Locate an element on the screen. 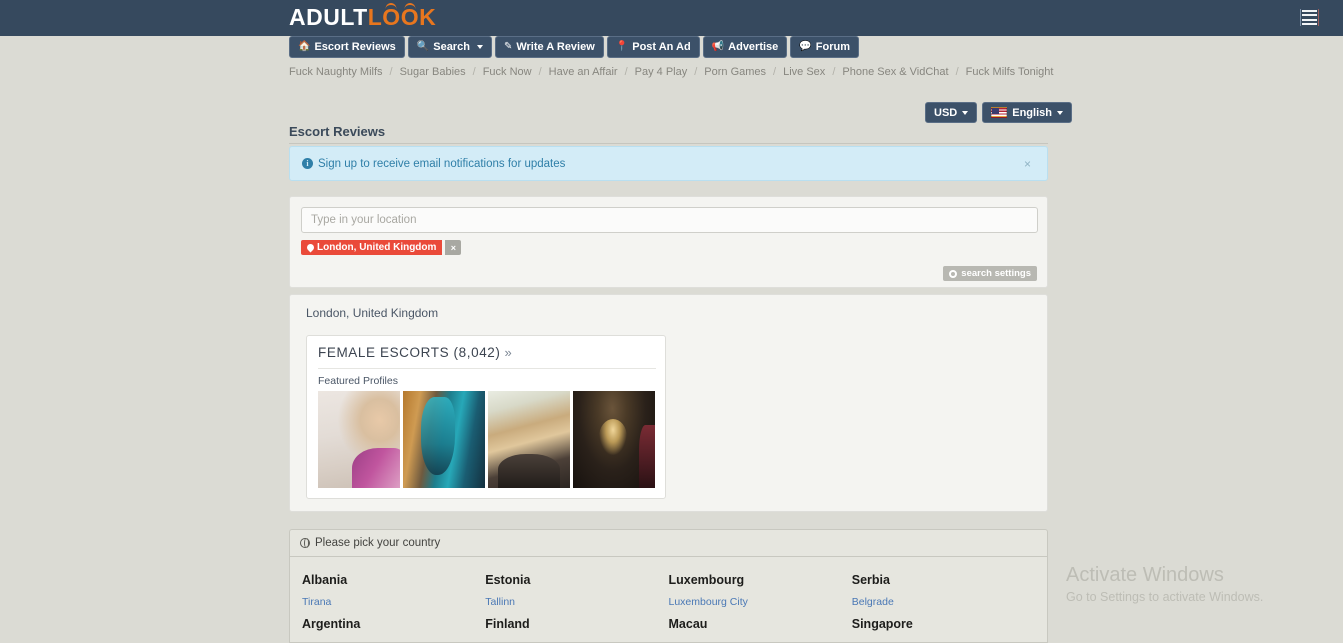 The width and height of the screenshot is (1343, 643). country-name: Albania is located at coordinates (393, 580).